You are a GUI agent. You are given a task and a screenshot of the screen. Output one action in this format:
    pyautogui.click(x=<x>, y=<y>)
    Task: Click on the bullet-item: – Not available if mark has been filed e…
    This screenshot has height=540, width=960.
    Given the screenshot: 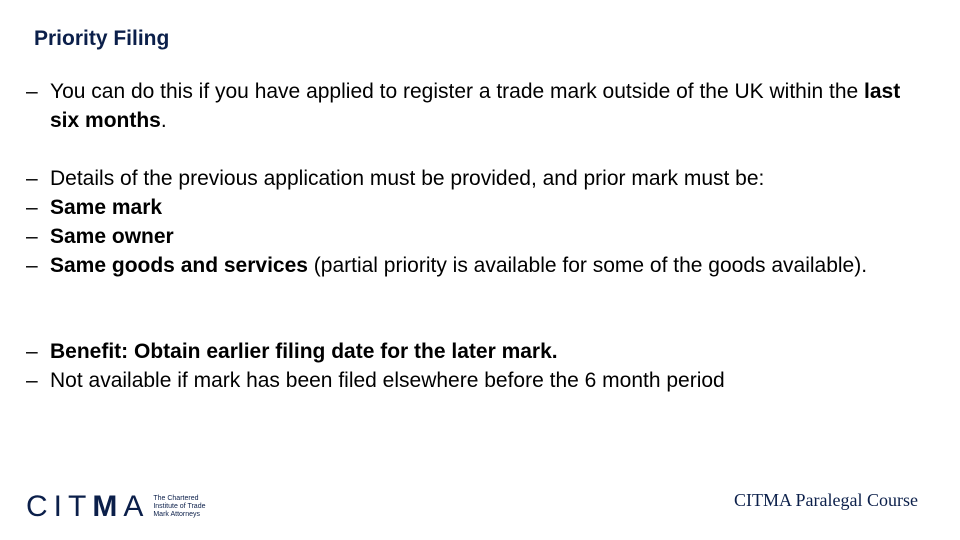 What is the action you would take?
    pyautogui.click(x=473, y=380)
    